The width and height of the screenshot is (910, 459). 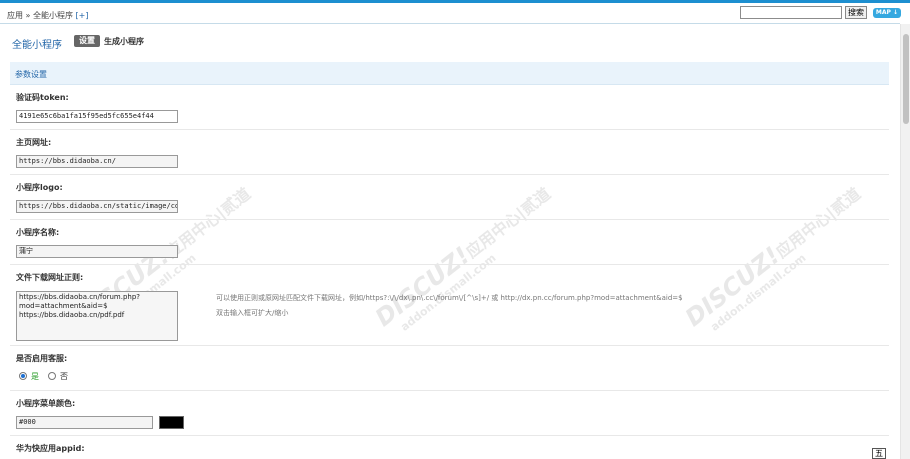 I want to click on menu-color-label: 小程序菜单颜色:, so click(x=46, y=403).